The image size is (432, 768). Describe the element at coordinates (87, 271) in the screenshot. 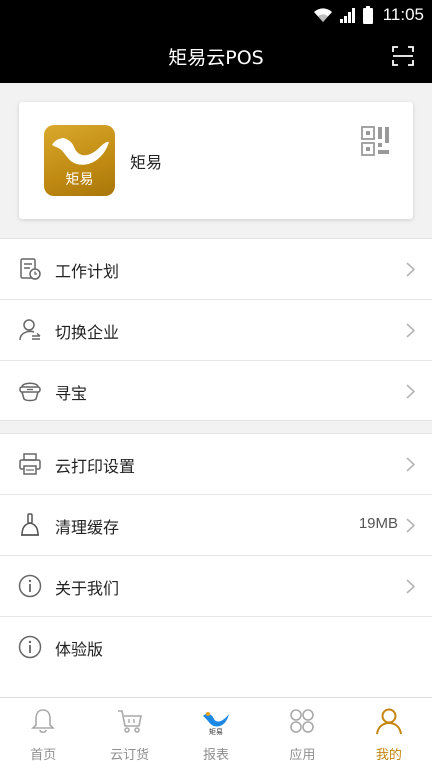

I see `menu-item-label: 工作计划` at that location.